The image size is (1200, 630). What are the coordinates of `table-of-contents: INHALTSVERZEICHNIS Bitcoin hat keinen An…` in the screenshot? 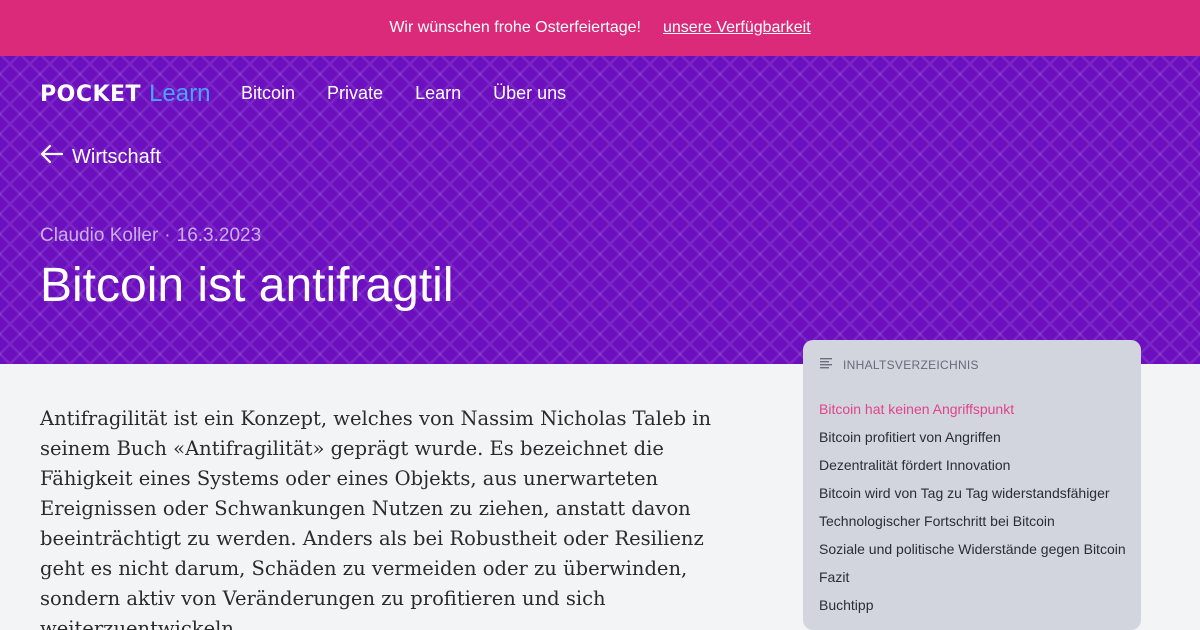 It's located at (972, 485).